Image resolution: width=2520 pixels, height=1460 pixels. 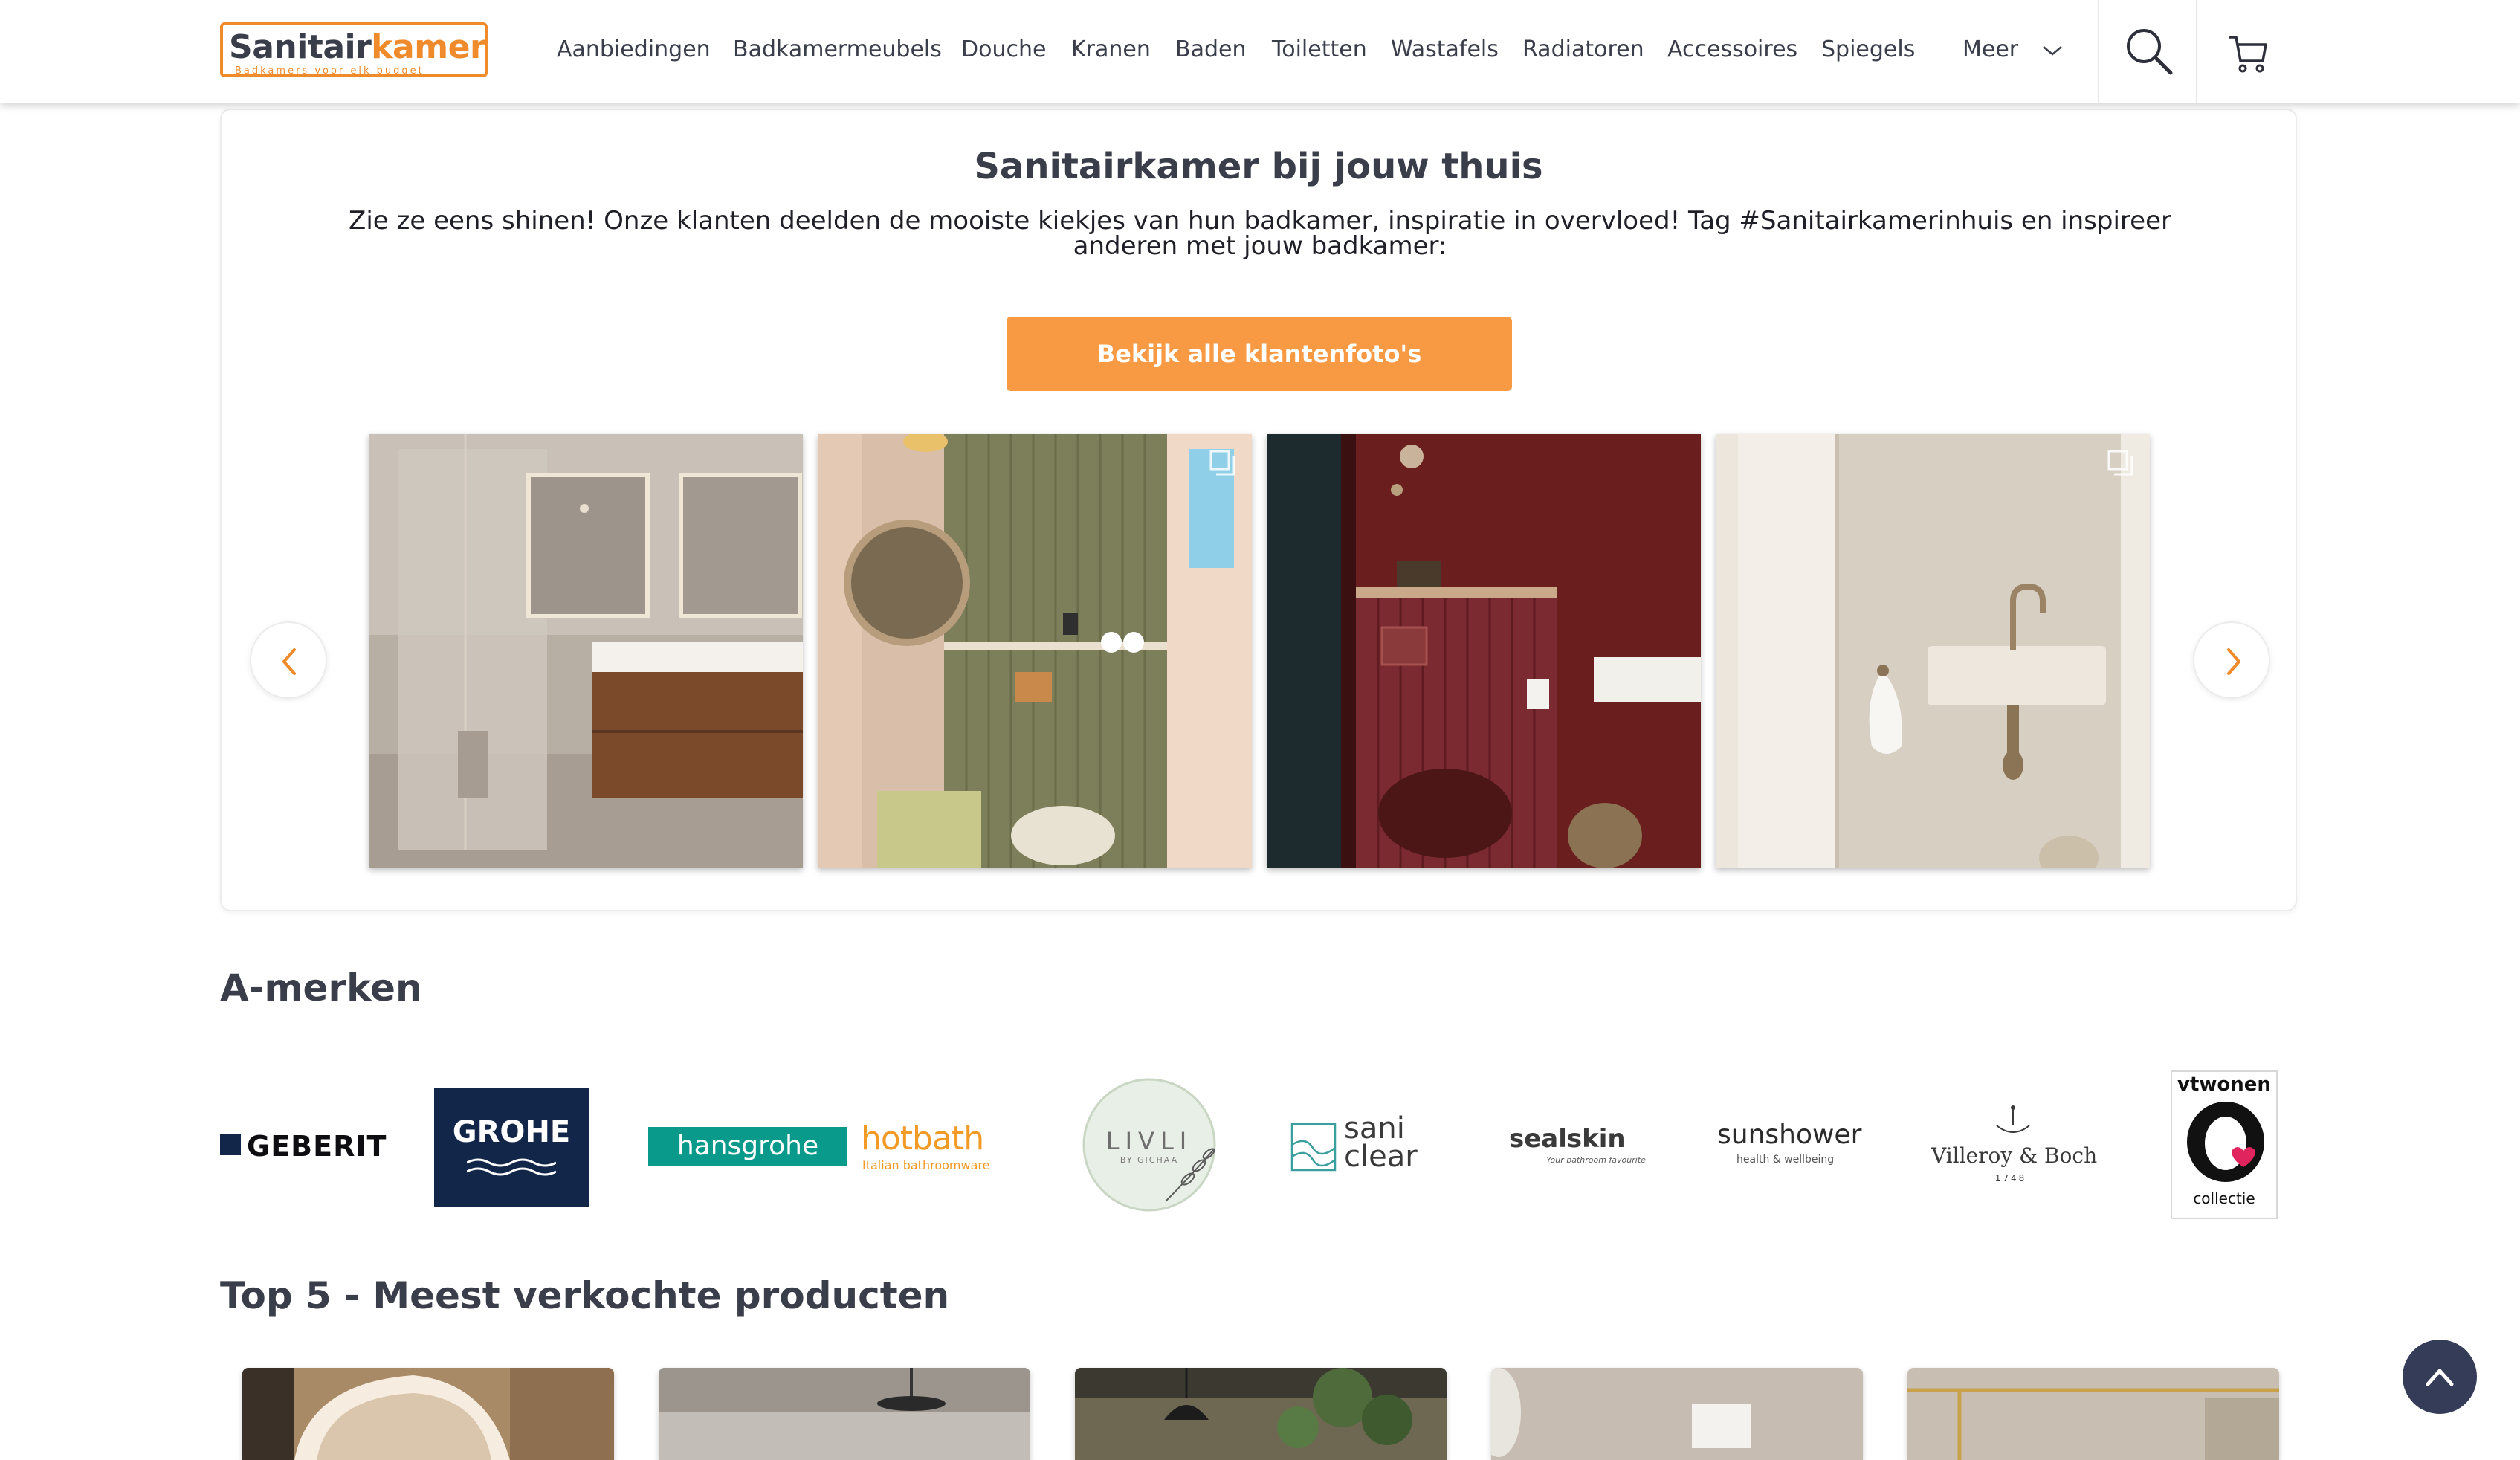 What do you see at coordinates (1035, 651) in the screenshot?
I see `customer-photo-green-tiles` at bounding box center [1035, 651].